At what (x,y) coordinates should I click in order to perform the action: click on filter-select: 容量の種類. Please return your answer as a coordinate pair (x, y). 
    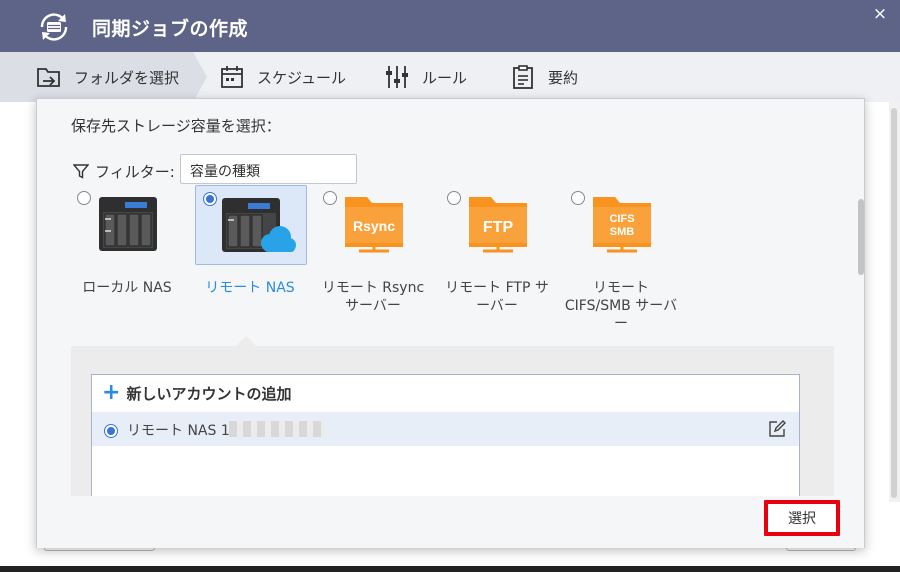
    Looking at the image, I should click on (268, 169).